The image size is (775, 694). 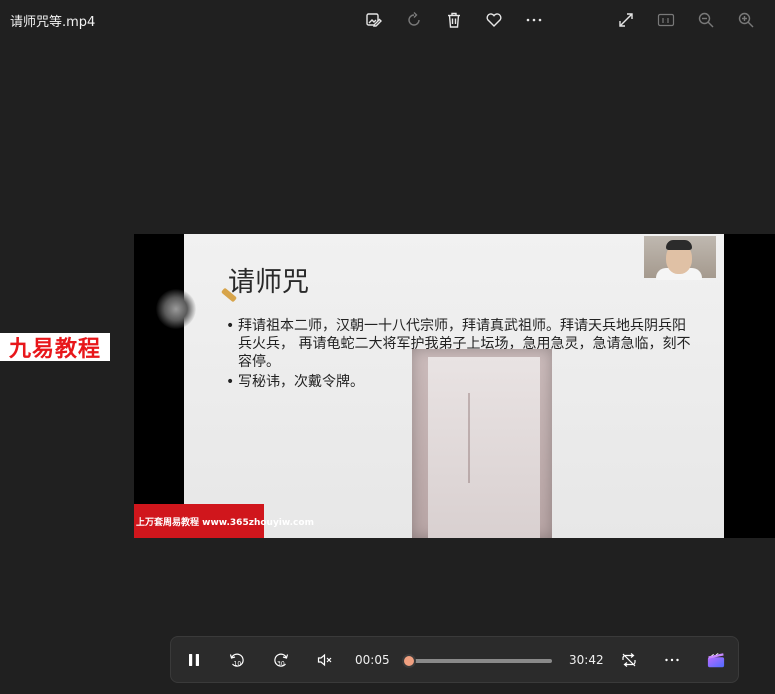 I want to click on pause-icon, so click(x=194, y=660).